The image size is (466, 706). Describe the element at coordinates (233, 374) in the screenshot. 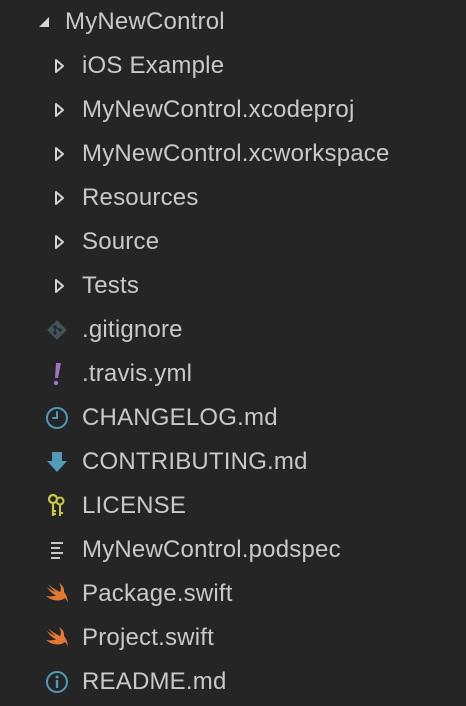

I see `tree-item-file: .travis.yml` at that location.